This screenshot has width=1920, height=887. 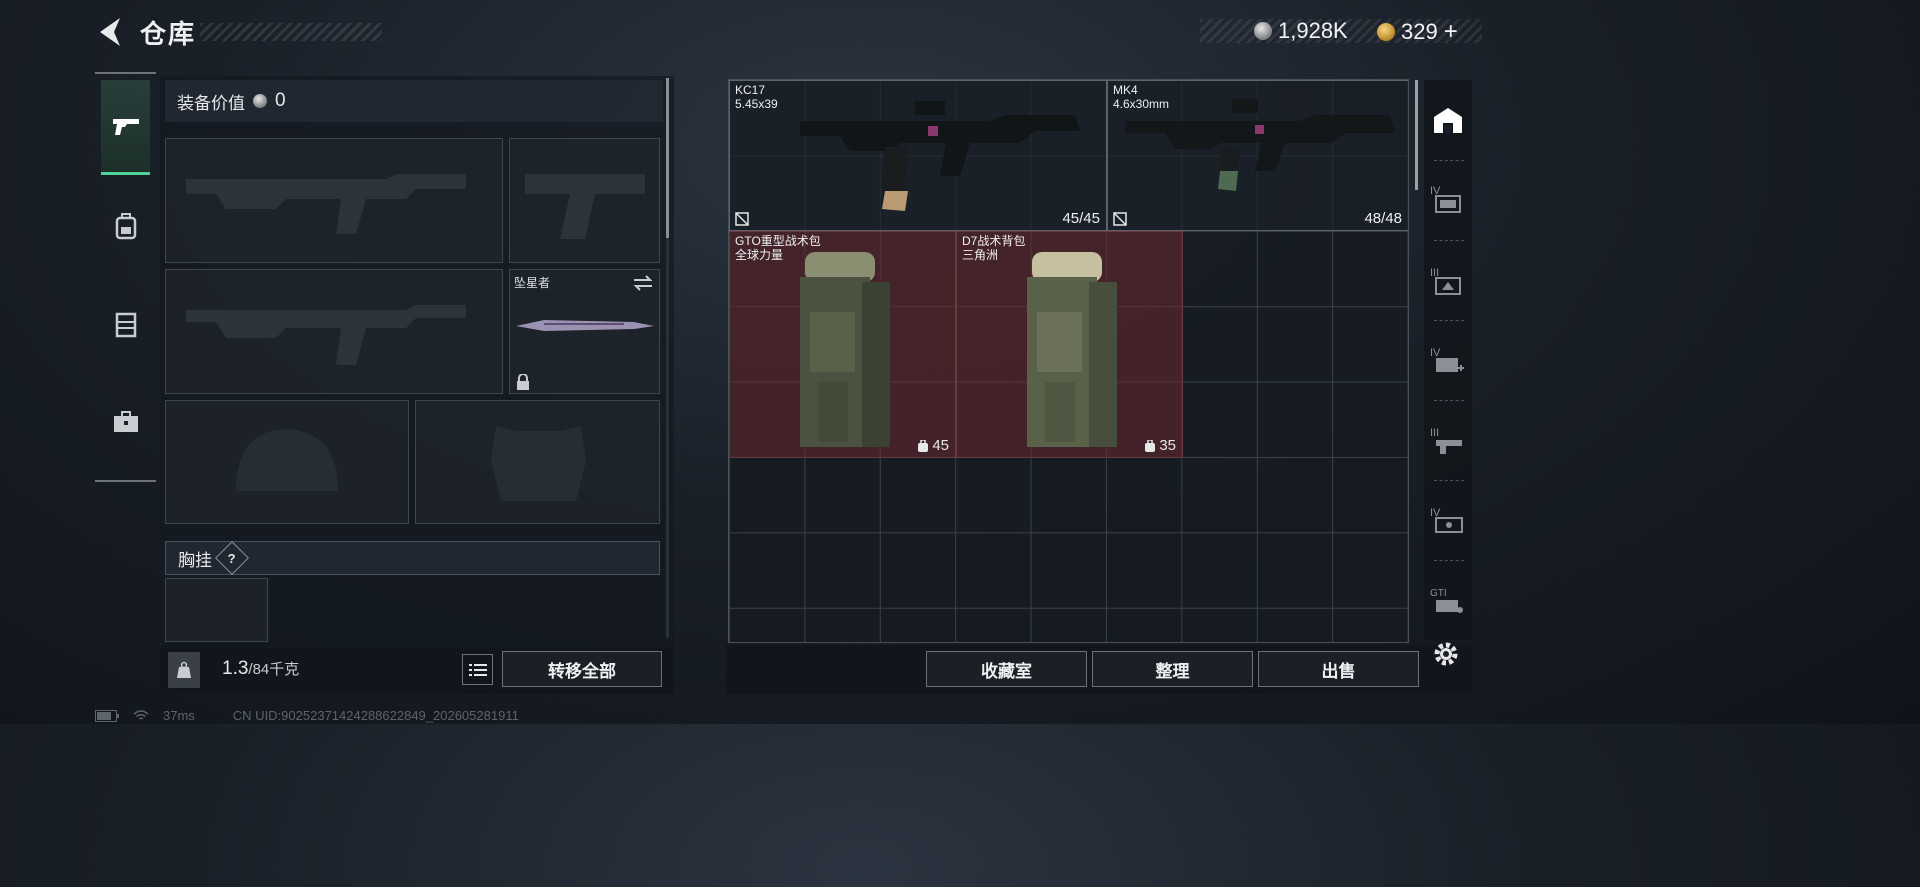 What do you see at coordinates (1172, 669) in the screenshot?
I see `sort-button: 整理` at bounding box center [1172, 669].